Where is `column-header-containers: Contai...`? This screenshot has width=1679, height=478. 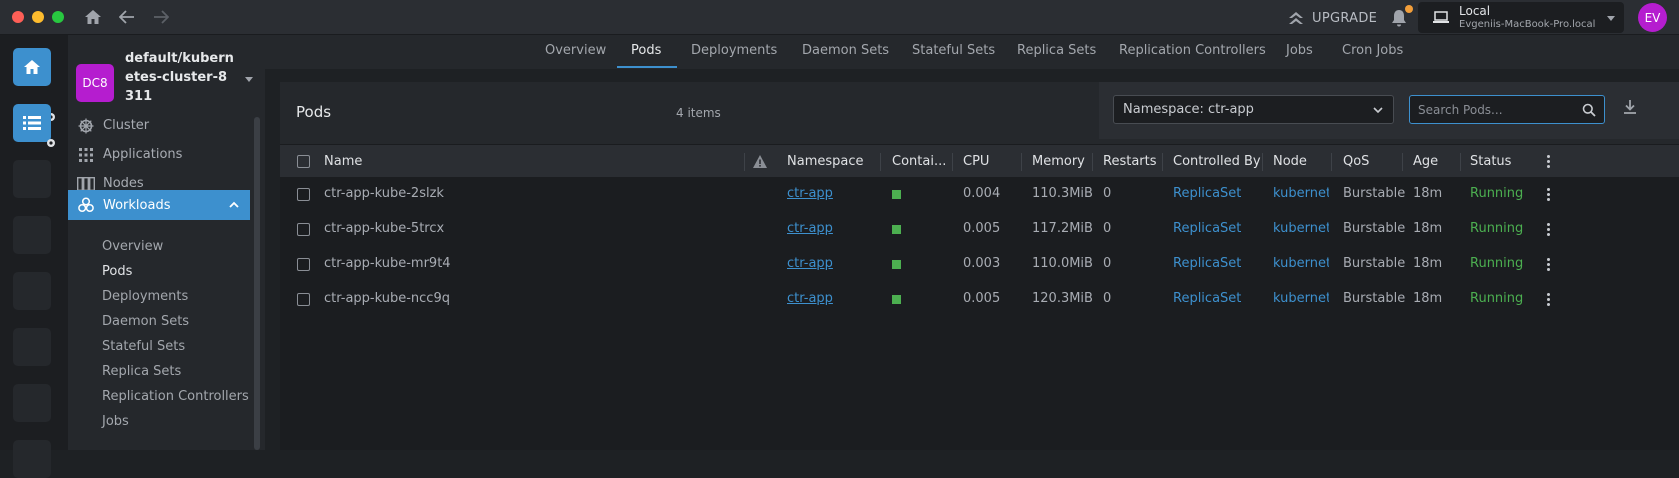 column-header-containers: Contai... is located at coordinates (919, 161).